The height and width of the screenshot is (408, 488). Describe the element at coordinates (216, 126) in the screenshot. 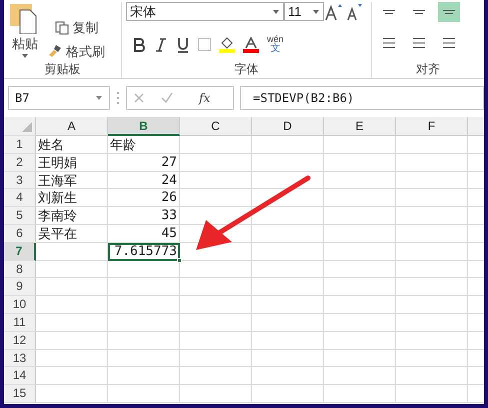

I see `column-header: C` at that location.